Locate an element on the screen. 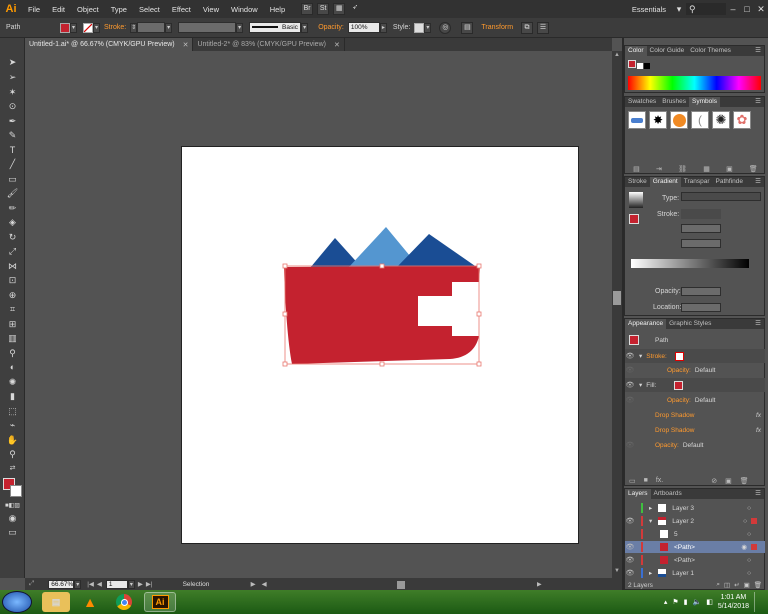 This screenshot has width=768, height=614. stroke-weight-chevron-down-icon: ▾ is located at coordinates (169, 27).